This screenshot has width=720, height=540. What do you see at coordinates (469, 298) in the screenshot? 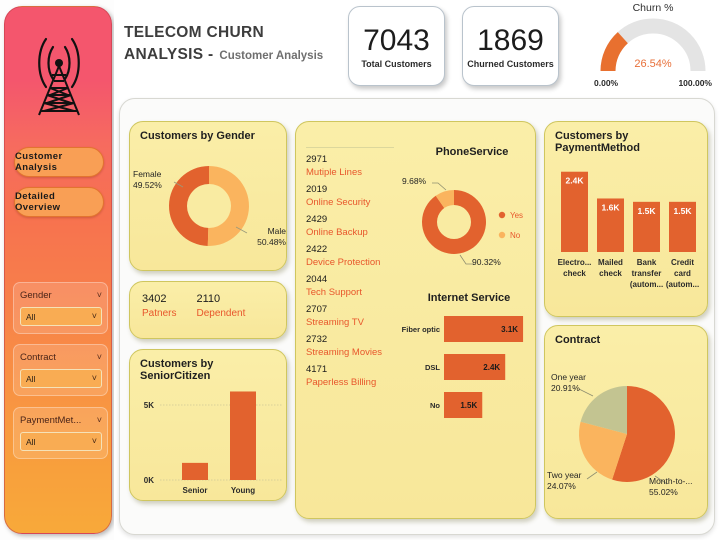
I see `chart-internet-service-title: Internet Service` at bounding box center [469, 298].